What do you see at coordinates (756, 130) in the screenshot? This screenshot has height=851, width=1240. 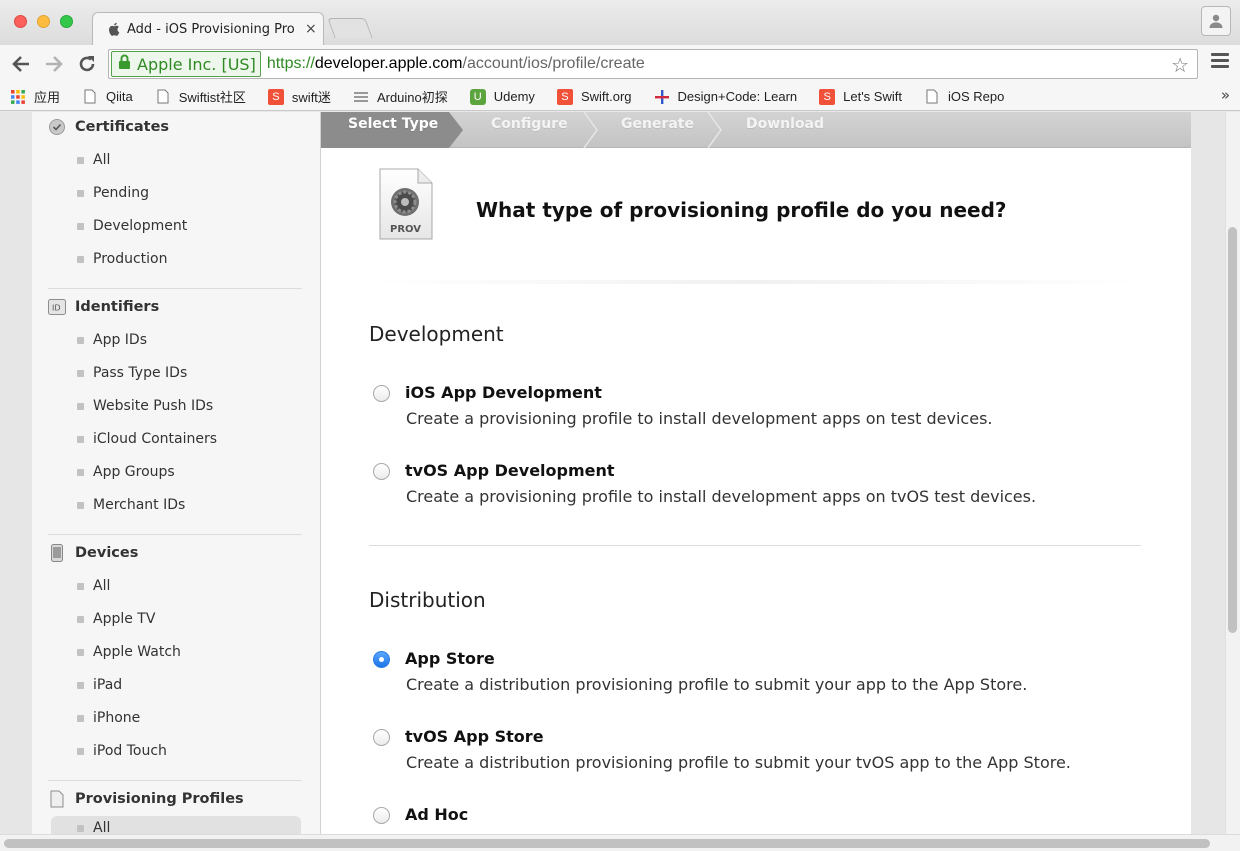 I see `step-progress-bar: Select Type Configure Generate Download` at bounding box center [756, 130].